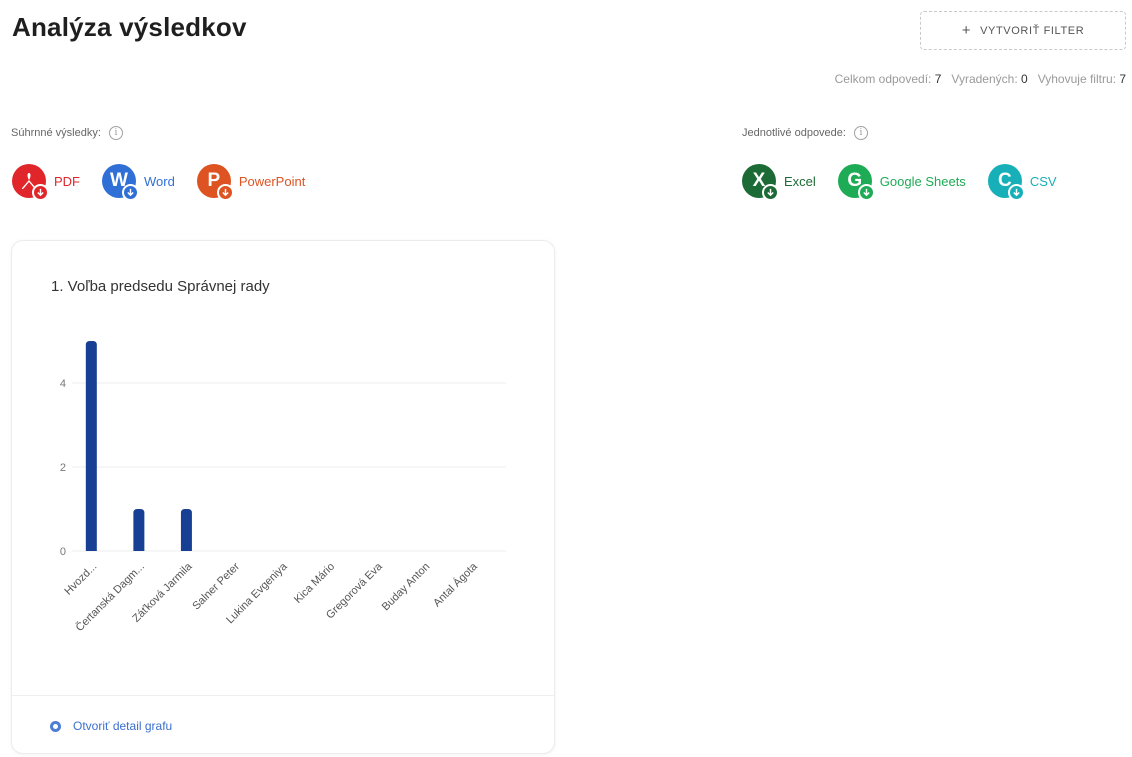 This screenshot has height=757, width=1132. What do you see at coordinates (63, 384) in the screenshot?
I see `y-tick-label: 4` at bounding box center [63, 384].